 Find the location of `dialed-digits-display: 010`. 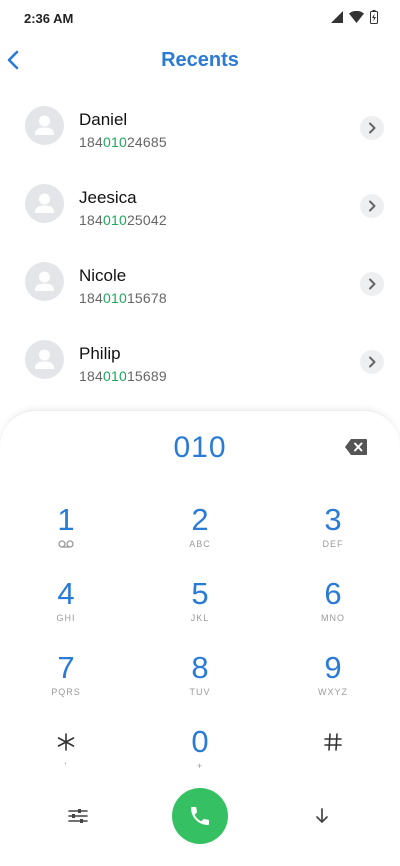

dialed-digits-display: 010 is located at coordinates (200, 448).